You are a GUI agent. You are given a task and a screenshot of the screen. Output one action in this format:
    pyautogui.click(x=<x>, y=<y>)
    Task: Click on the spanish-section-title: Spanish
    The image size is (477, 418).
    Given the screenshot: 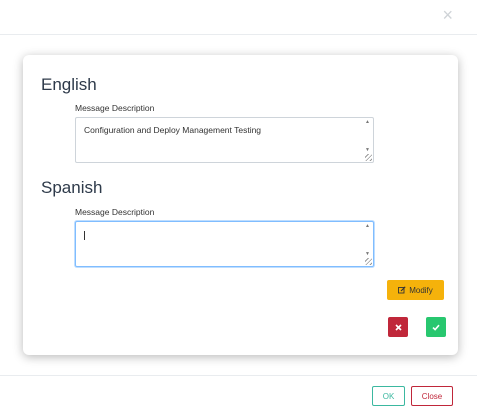 What is the action you would take?
    pyautogui.click(x=72, y=187)
    